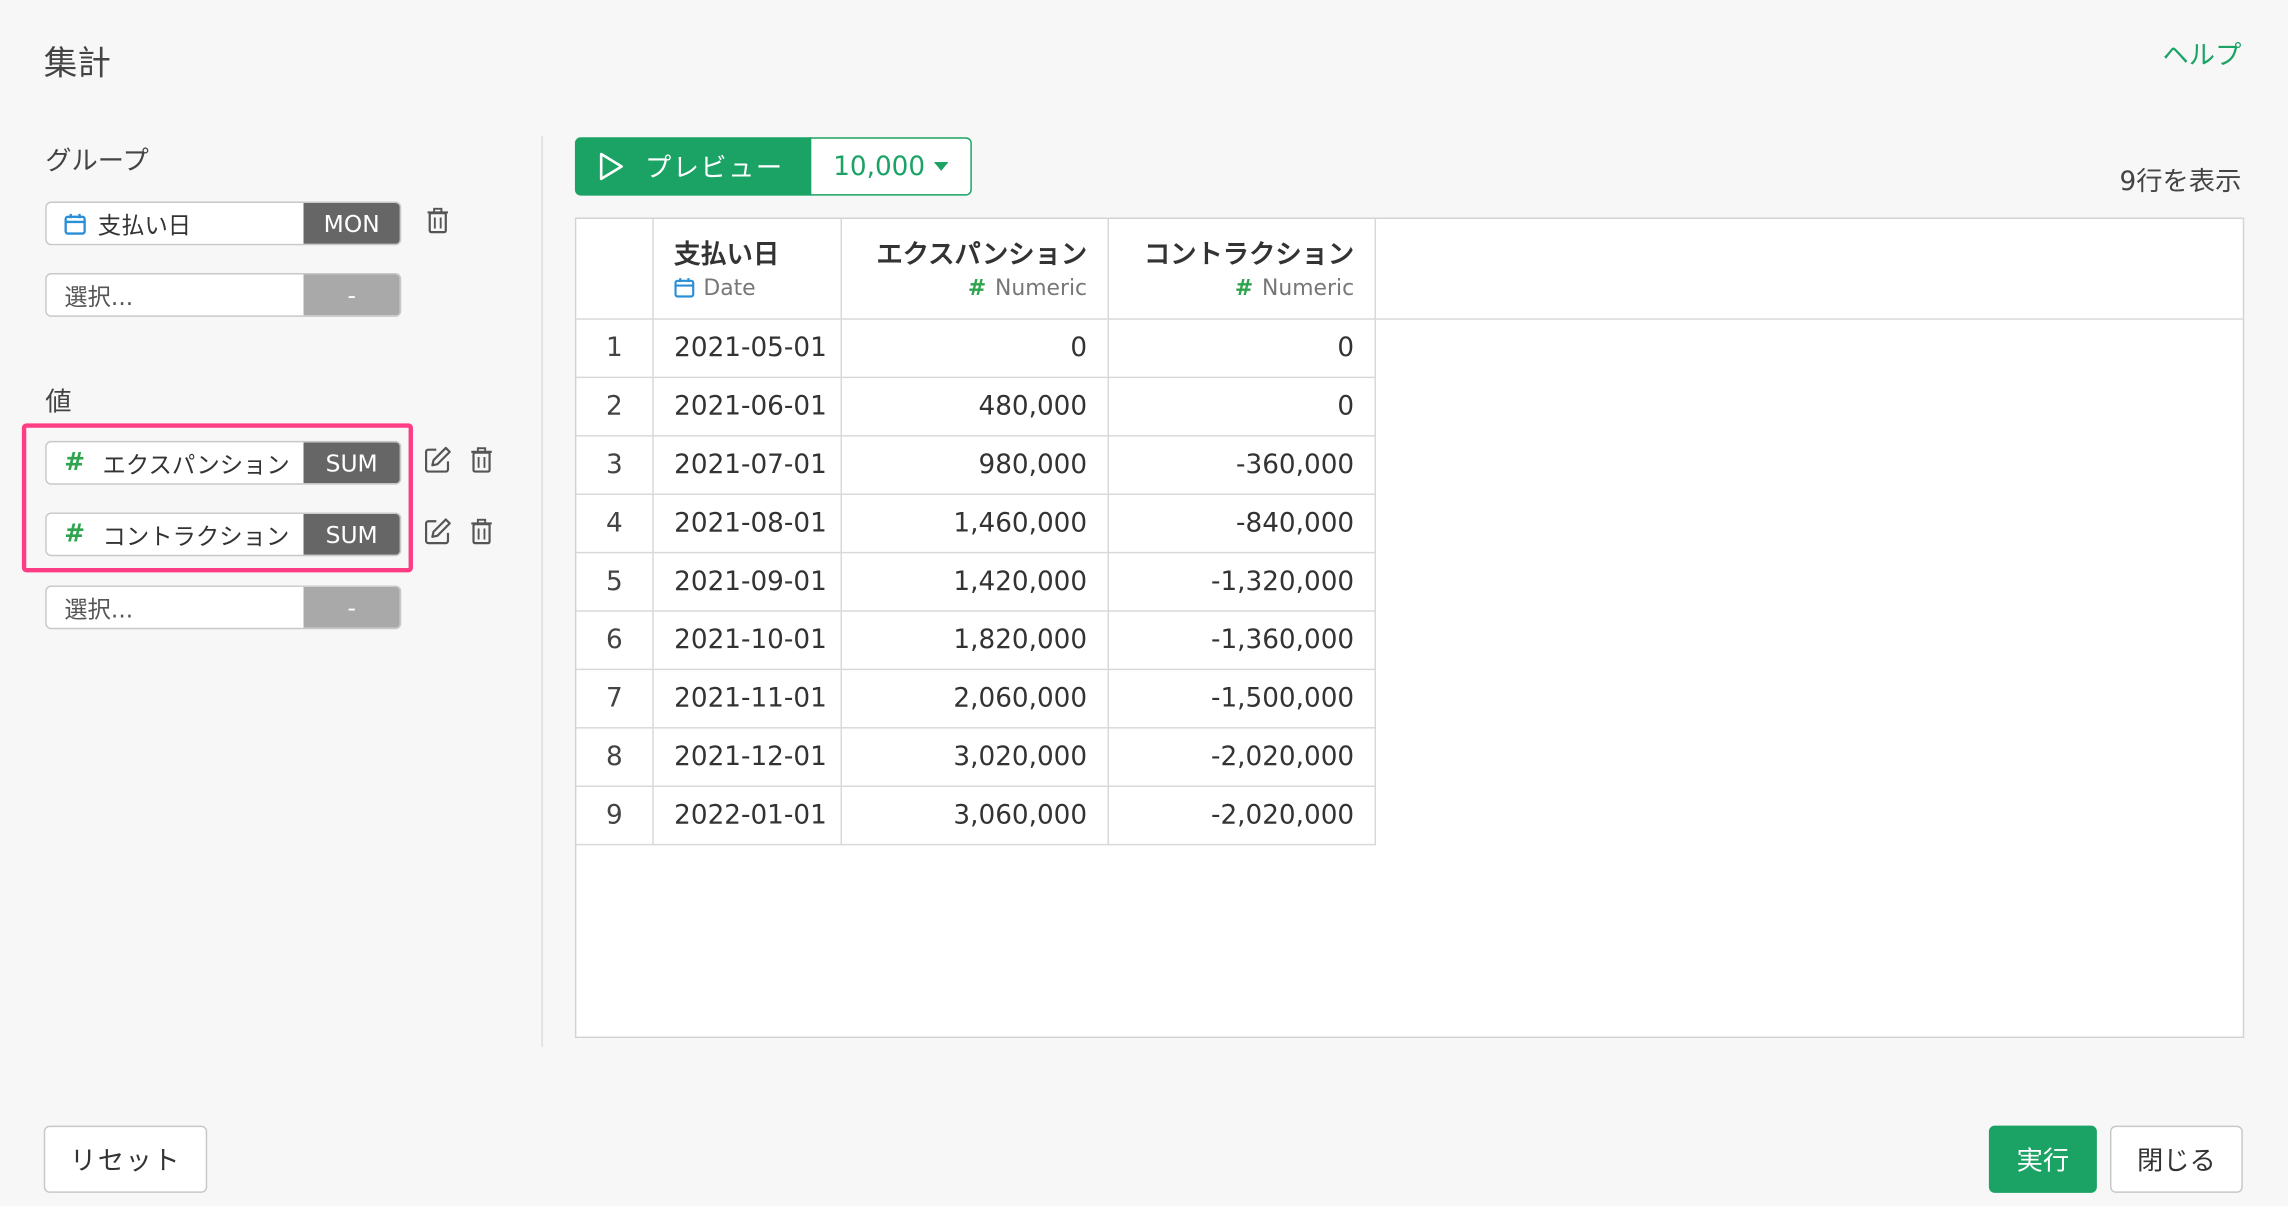 The image size is (2288, 1206). Describe the element at coordinates (58, 402) in the screenshot. I see `value-section-label: 値` at that location.